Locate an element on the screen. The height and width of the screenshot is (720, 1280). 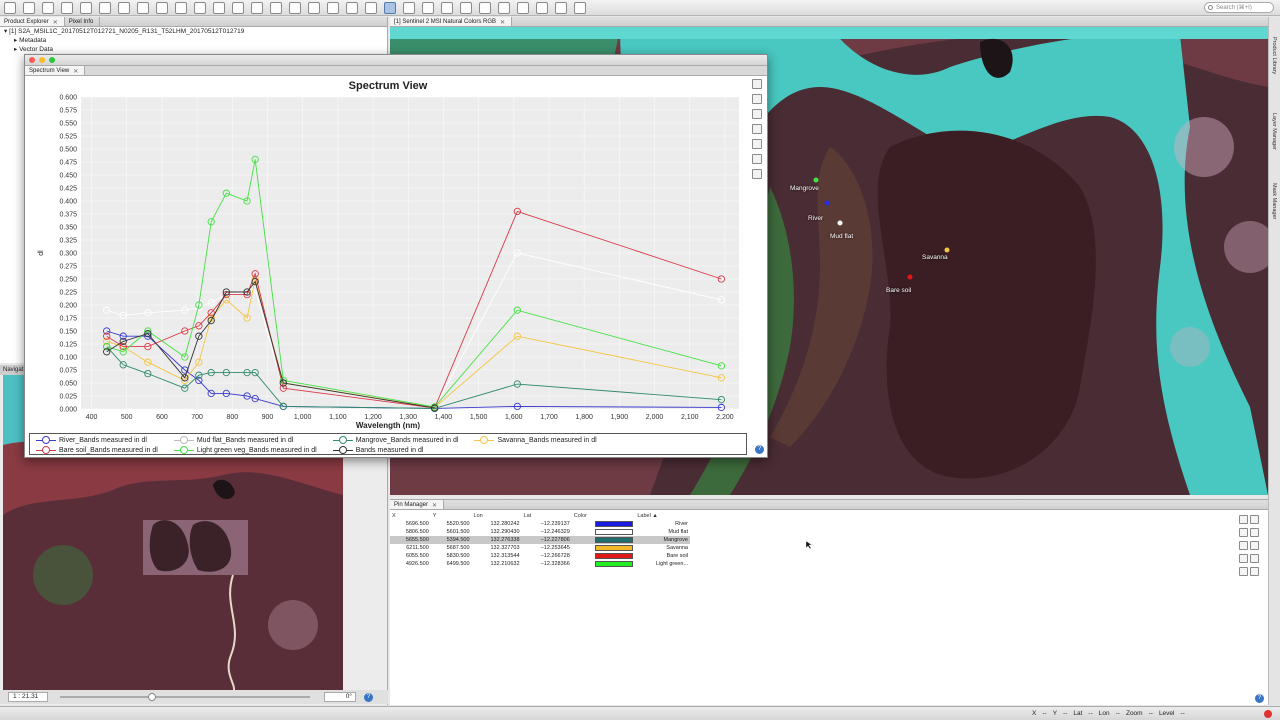
column-header-color: Color is located at coordinates (604, 516).